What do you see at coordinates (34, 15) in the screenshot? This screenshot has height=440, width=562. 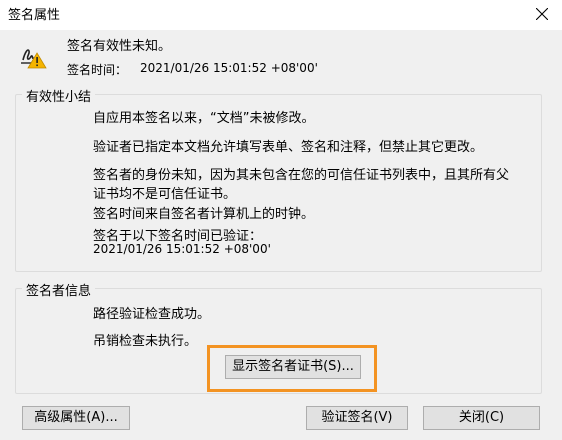 I see `window-title: 签名属性` at bounding box center [34, 15].